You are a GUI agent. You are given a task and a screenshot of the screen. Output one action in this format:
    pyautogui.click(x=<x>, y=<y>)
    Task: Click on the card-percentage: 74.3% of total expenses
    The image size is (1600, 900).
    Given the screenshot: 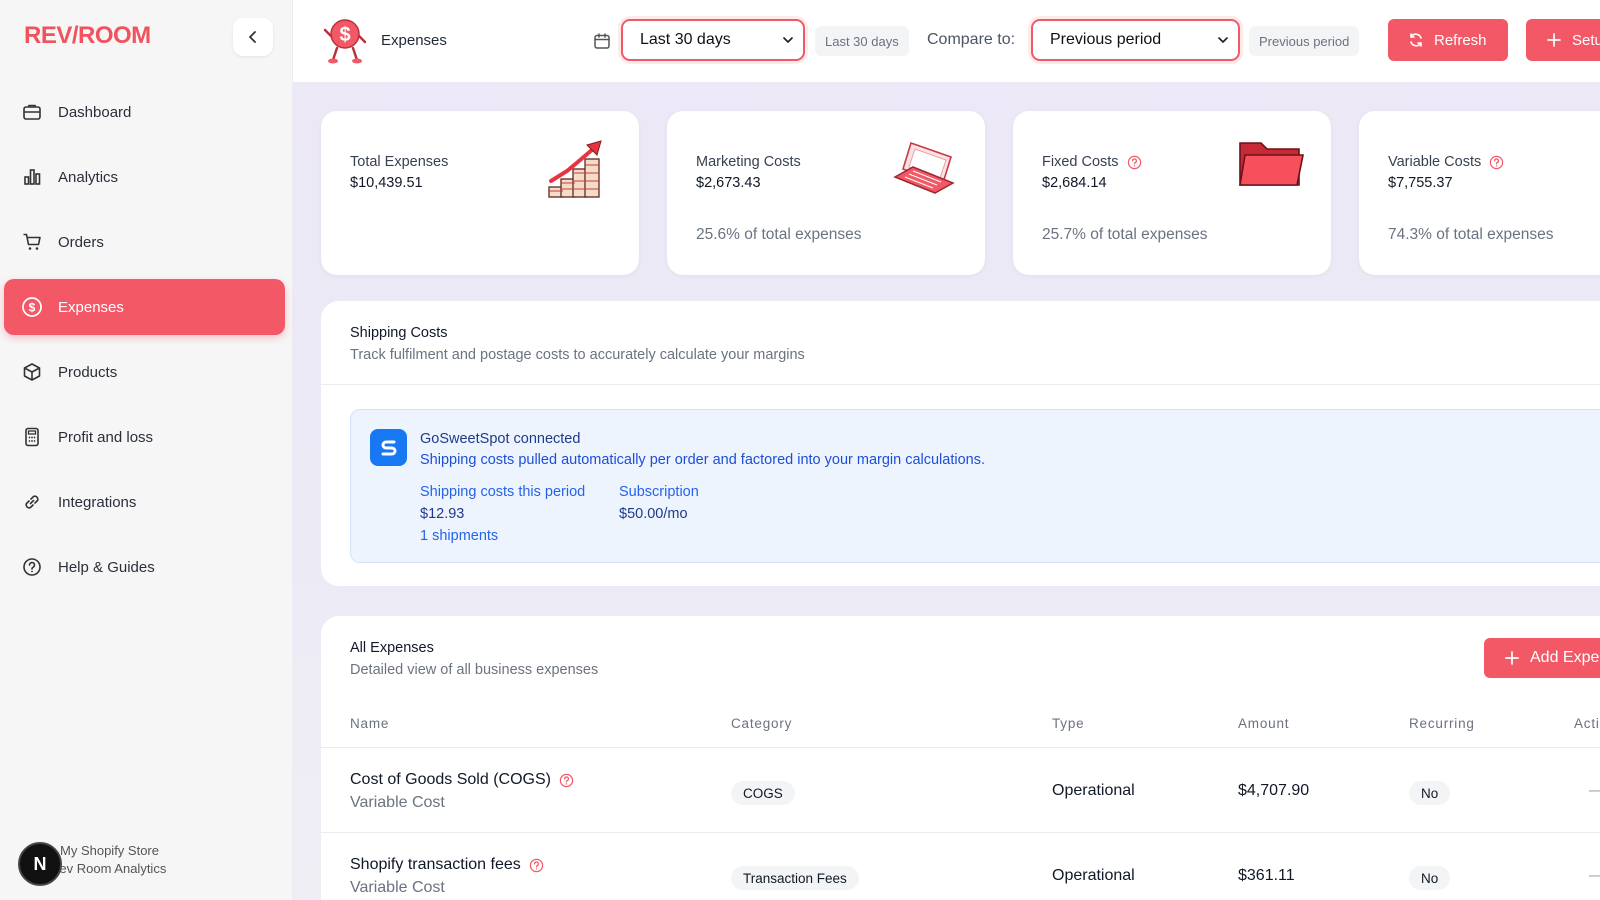 What is the action you would take?
    pyautogui.click(x=1471, y=234)
    